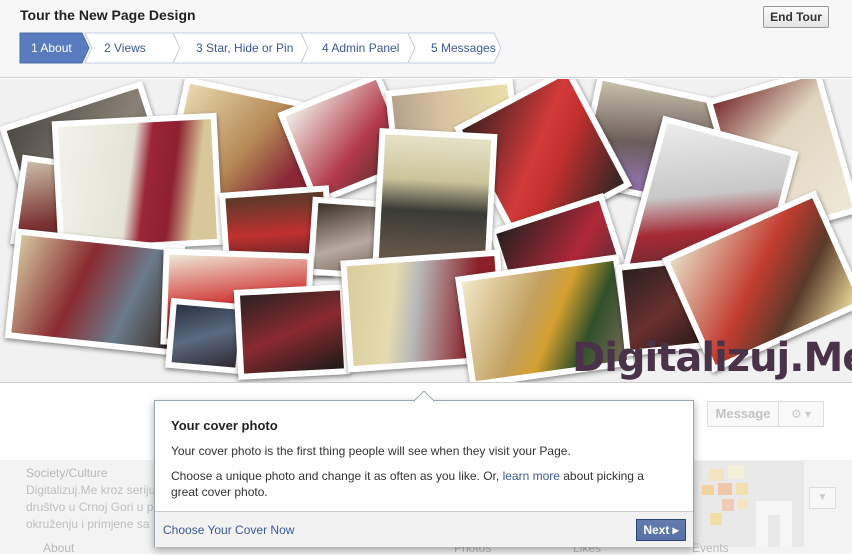 The height and width of the screenshot is (555, 852). I want to click on tour-step-label: 3 Star, Hide or Pin, so click(245, 48).